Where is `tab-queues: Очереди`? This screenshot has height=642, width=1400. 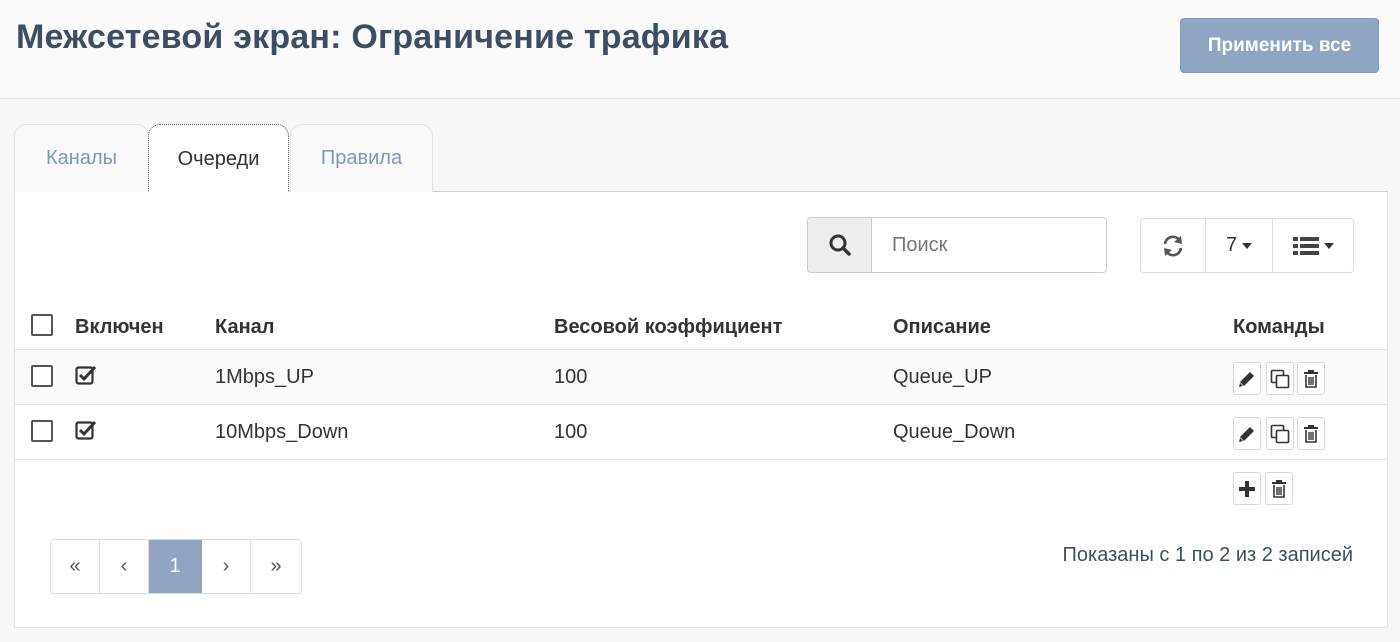 tab-queues: Очереди is located at coordinates (218, 158).